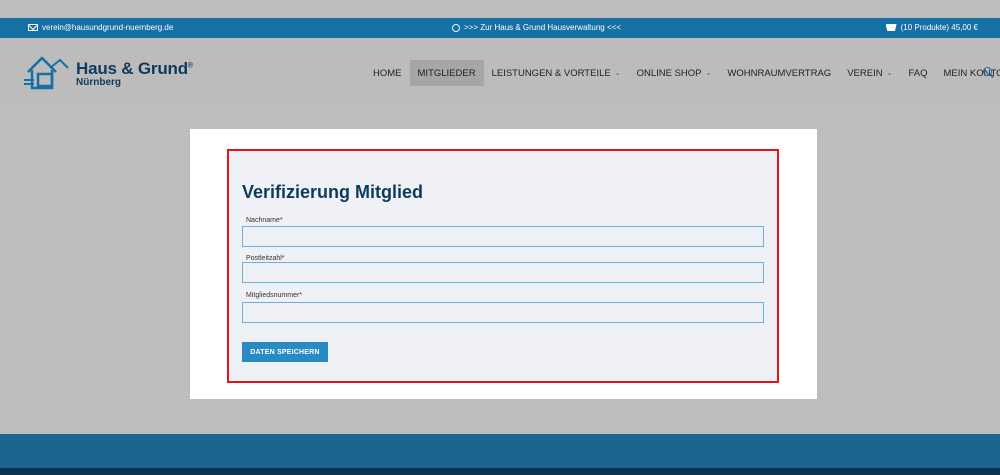 The height and width of the screenshot is (475, 1000). What do you see at coordinates (387, 73) in the screenshot?
I see `nav-item-home: HOME` at bounding box center [387, 73].